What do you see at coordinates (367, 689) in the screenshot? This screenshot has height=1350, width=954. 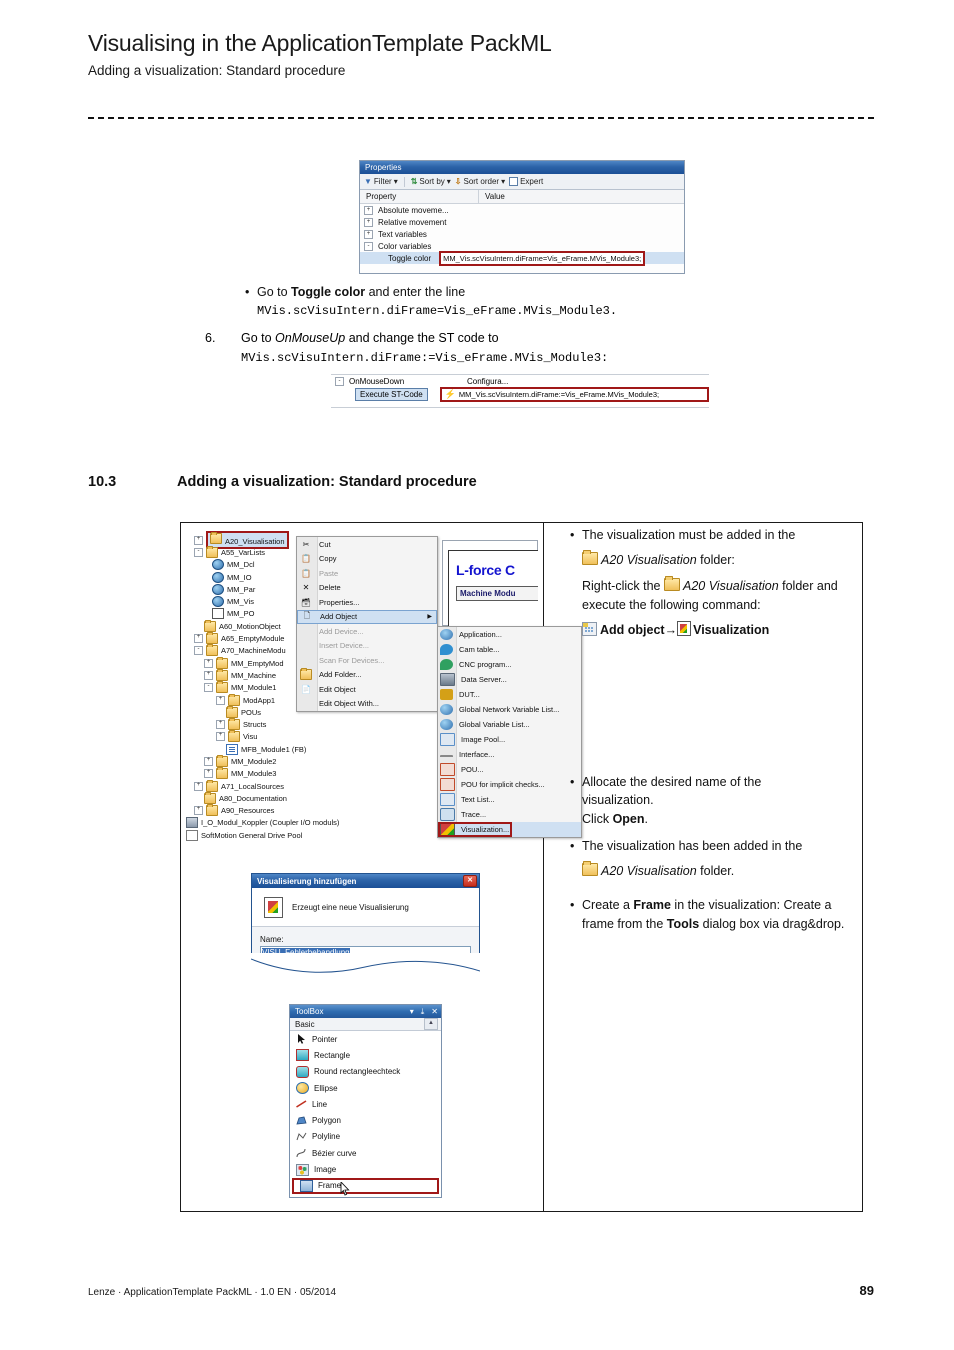 I see `menu-item-edit-object: 📄 Edit Object` at bounding box center [367, 689].